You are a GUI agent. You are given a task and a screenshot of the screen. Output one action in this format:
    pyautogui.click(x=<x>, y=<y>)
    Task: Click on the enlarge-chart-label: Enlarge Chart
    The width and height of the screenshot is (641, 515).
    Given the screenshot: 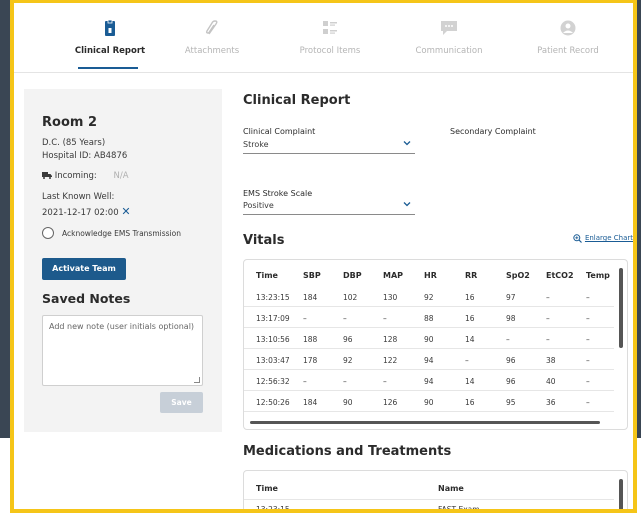 What is the action you would take?
    pyautogui.click(x=608, y=238)
    